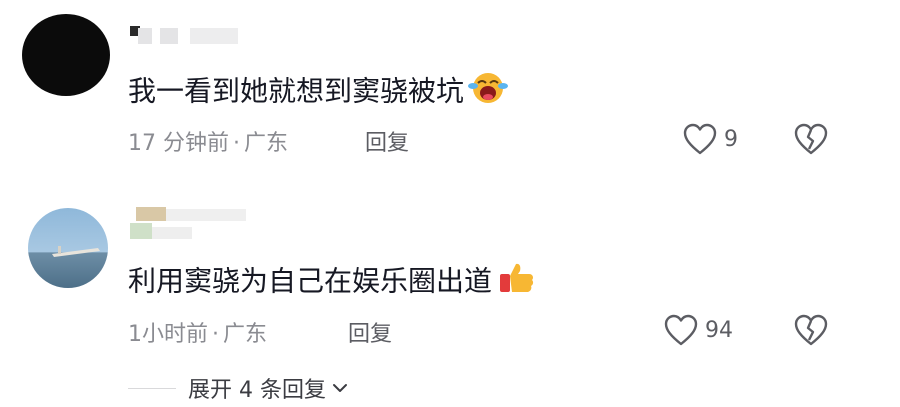 The image size is (900, 407). I want to click on expand-replies-button: 展开 4 条回复, so click(238, 388).